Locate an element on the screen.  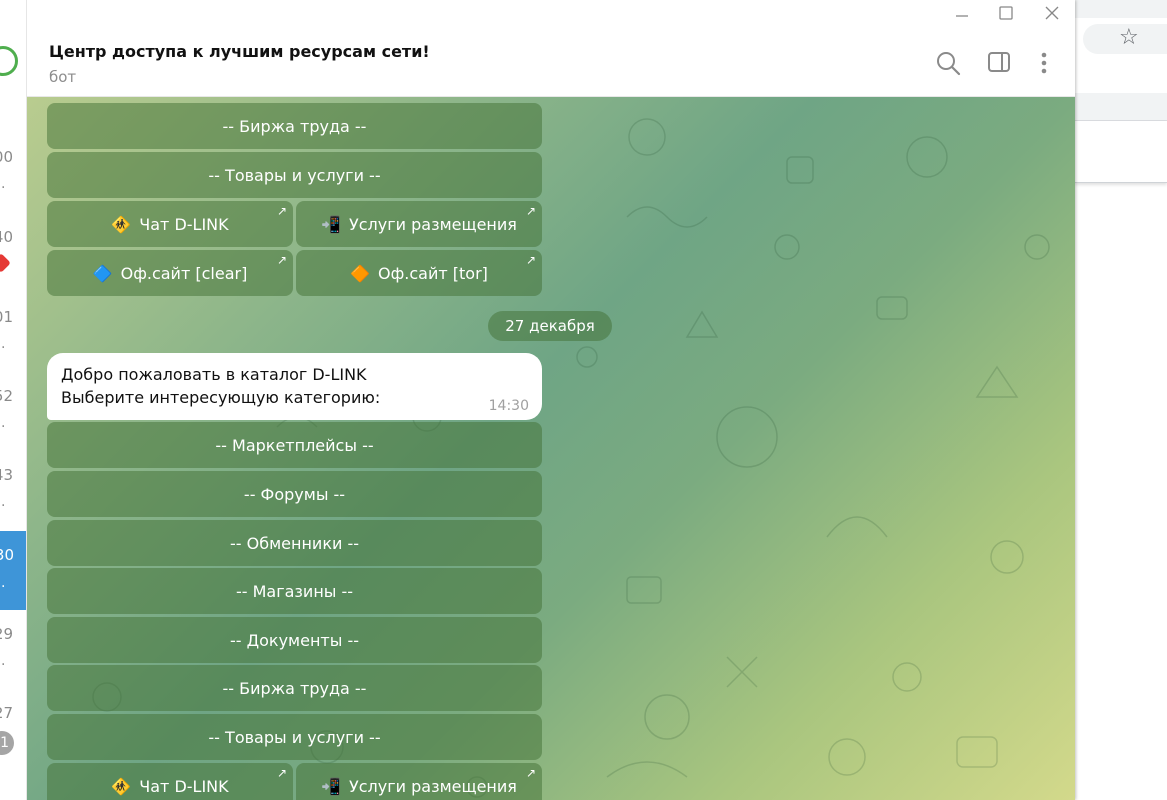
browser-tab-strip is located at coordinates (1121, 9).